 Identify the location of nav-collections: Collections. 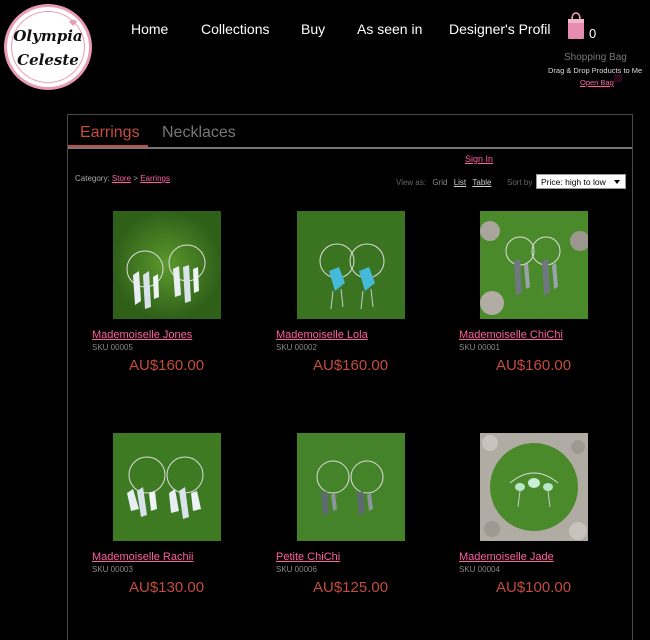
(235, 29).